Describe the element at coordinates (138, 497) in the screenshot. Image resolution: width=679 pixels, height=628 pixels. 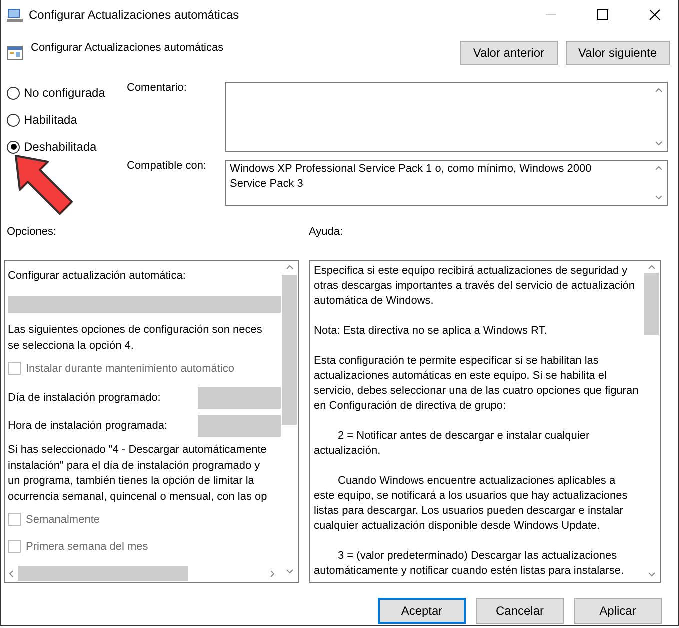
I see `option-text-line: ocurrencia semanal, quincenal o mensual, con las op` at that location.